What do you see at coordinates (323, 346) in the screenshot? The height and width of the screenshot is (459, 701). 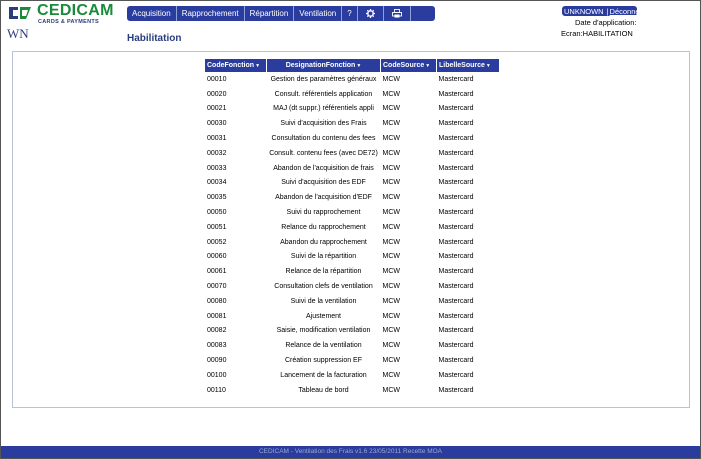 I see `cell-designationfonction: Relance de la ventilation` at bounding box center [323, 346].